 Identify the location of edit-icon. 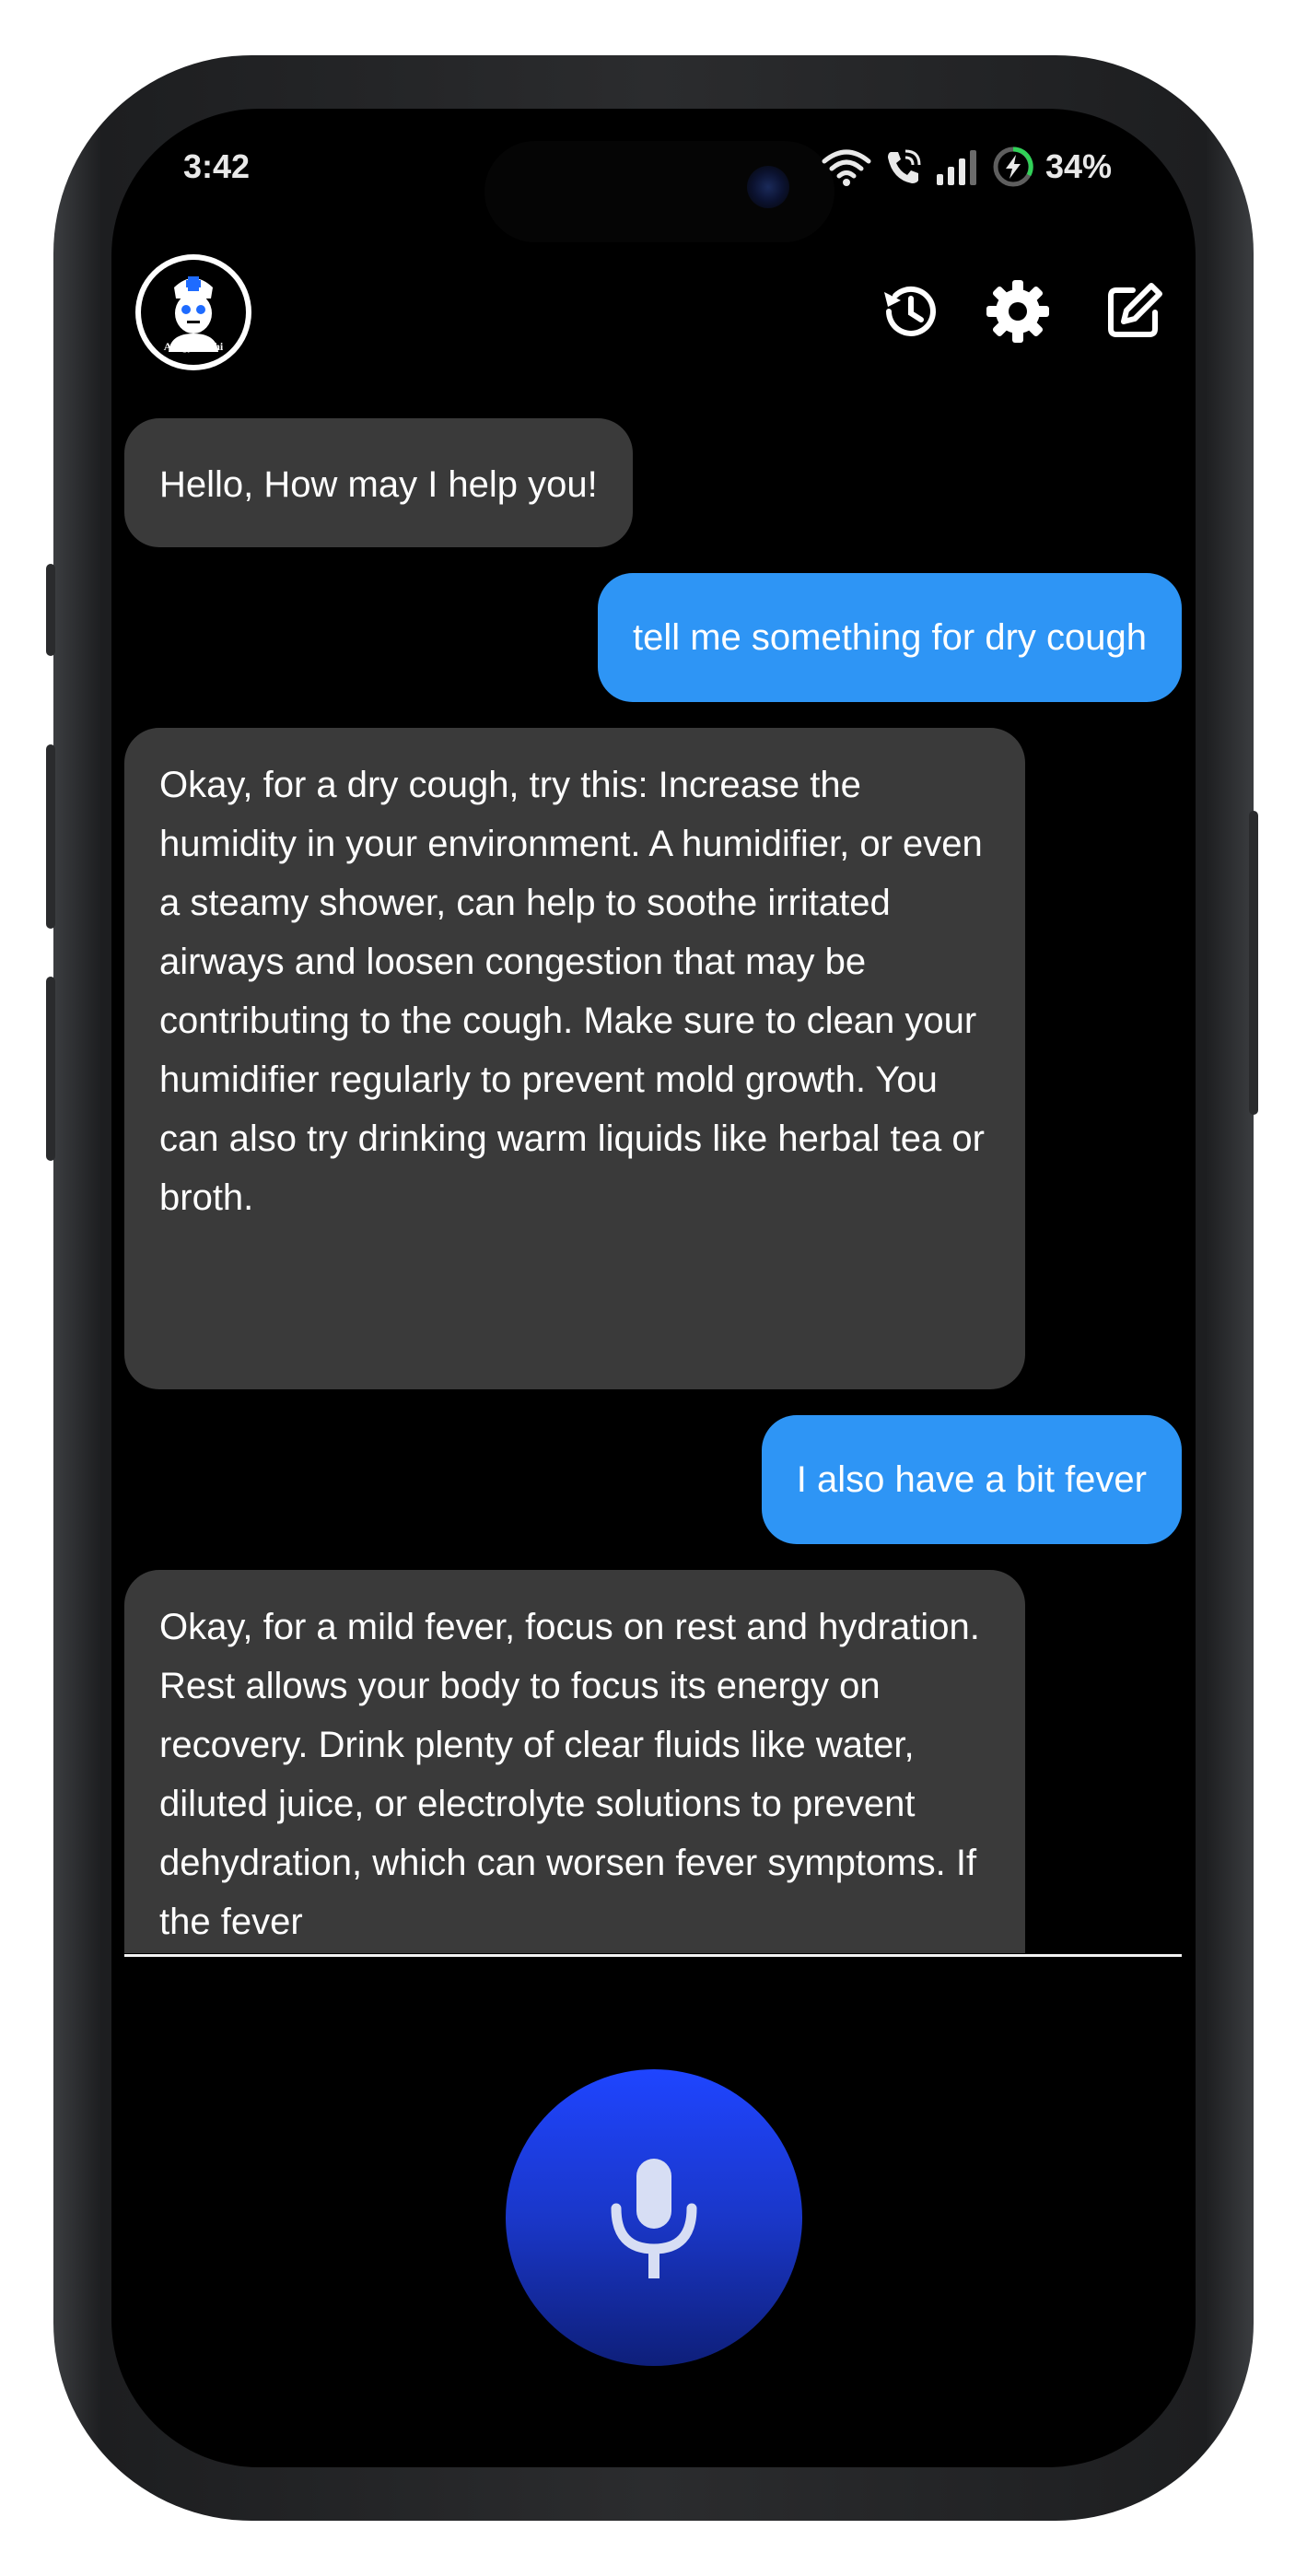
(1135, 310).